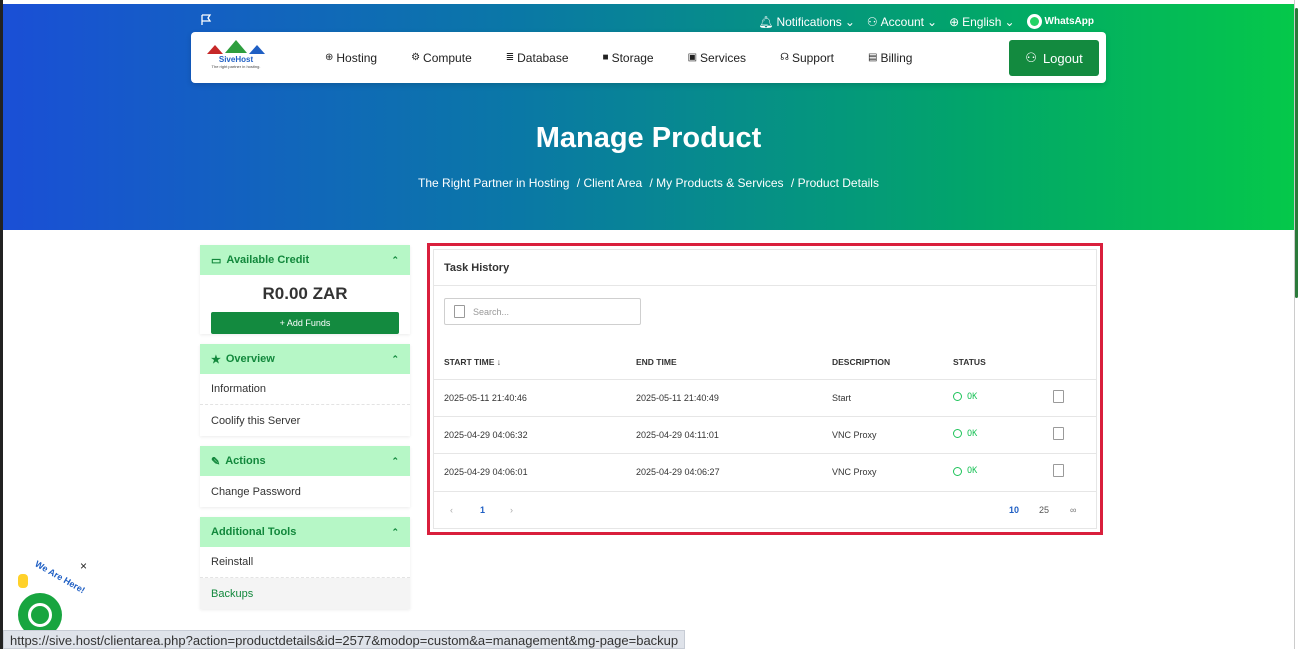 The width and height of the screenshot is (1298, 650). What do you see at coordinates (543, 57) in the screenshot?
I see `nav-label: Database` at bounding box center [543, 57].